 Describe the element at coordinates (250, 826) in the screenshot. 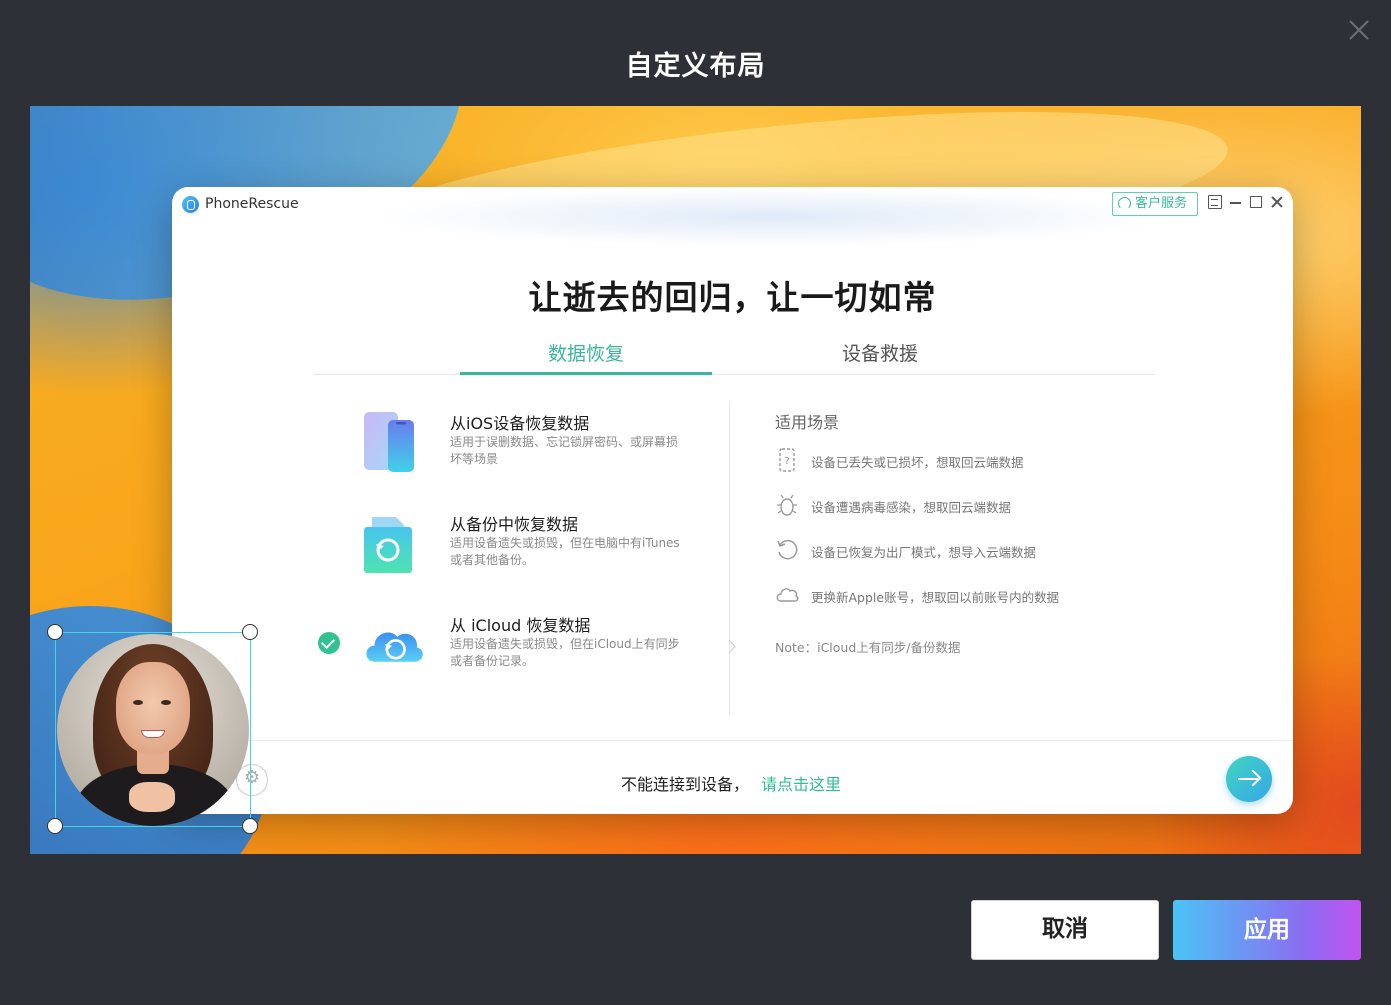

I see `resize-handle-bottom-right` at that location.